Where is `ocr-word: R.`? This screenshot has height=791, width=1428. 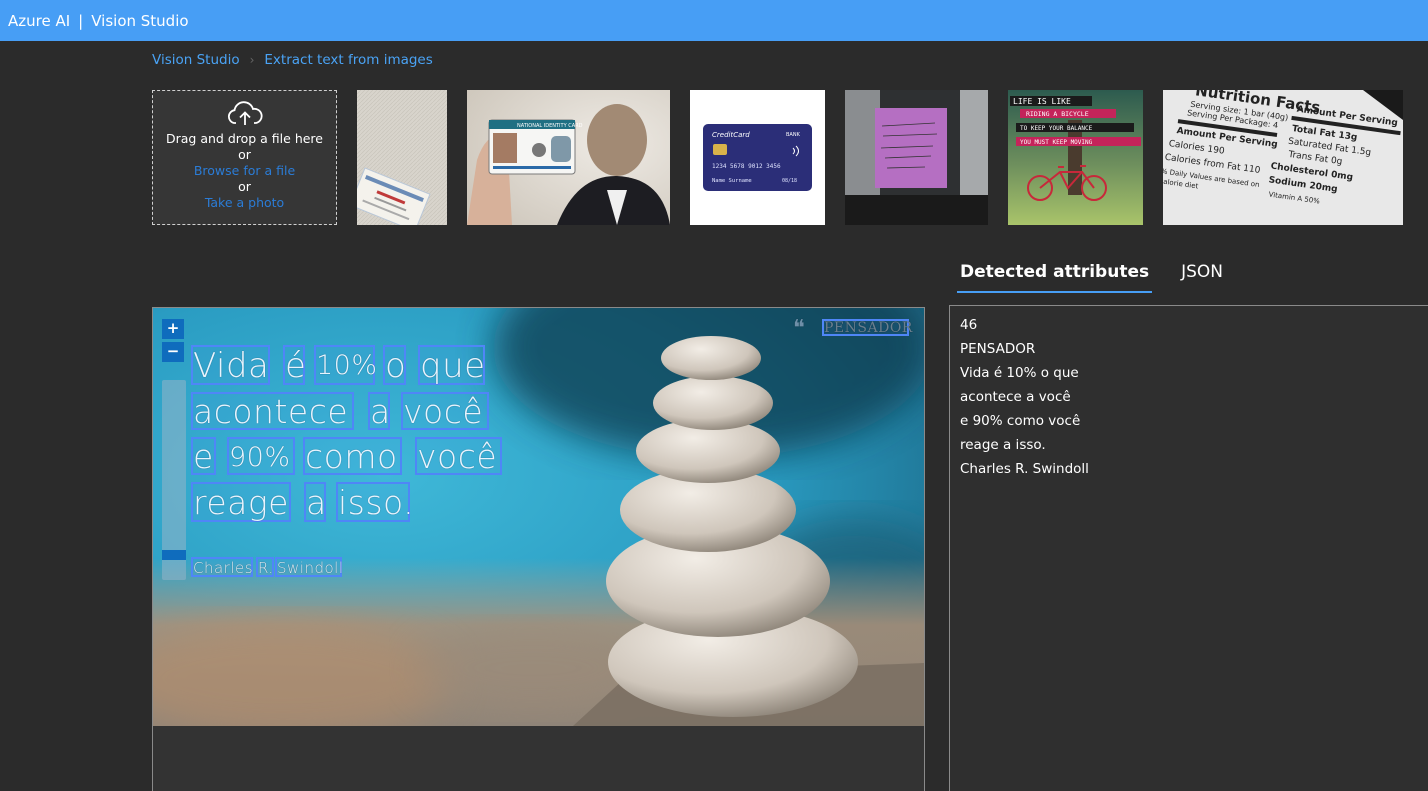 ocr-word: R. is located at coordinates (266, 568).